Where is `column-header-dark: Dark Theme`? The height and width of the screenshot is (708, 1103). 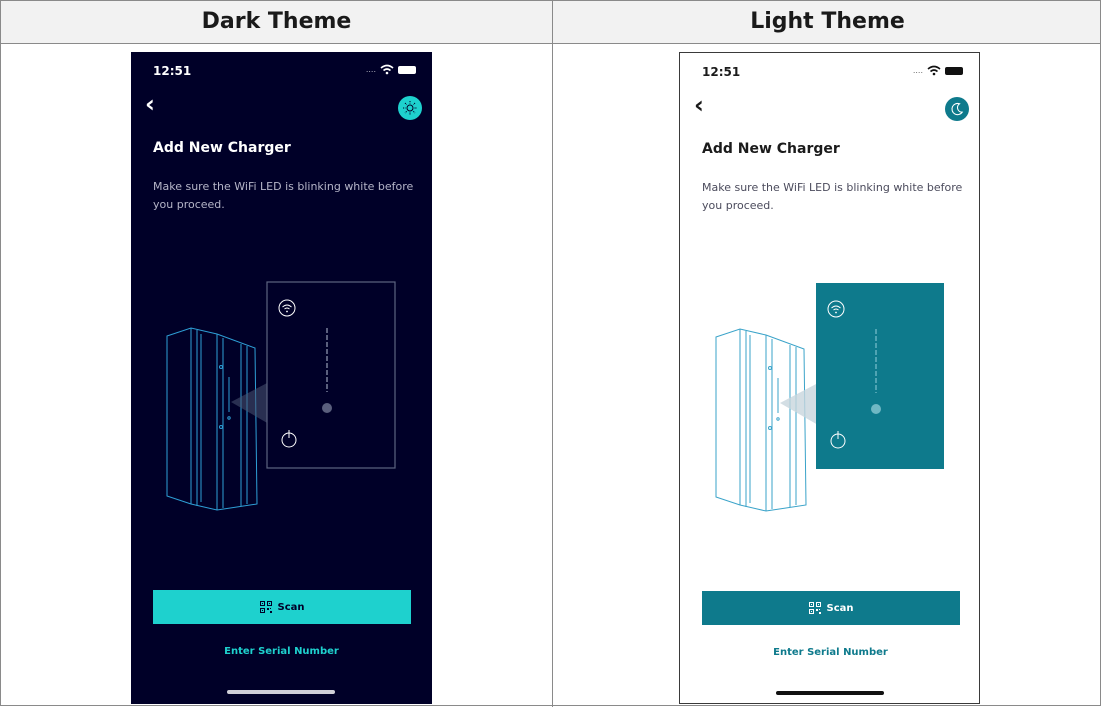 column-header-dark: Dark Theme is located at coordinates (276, 21).